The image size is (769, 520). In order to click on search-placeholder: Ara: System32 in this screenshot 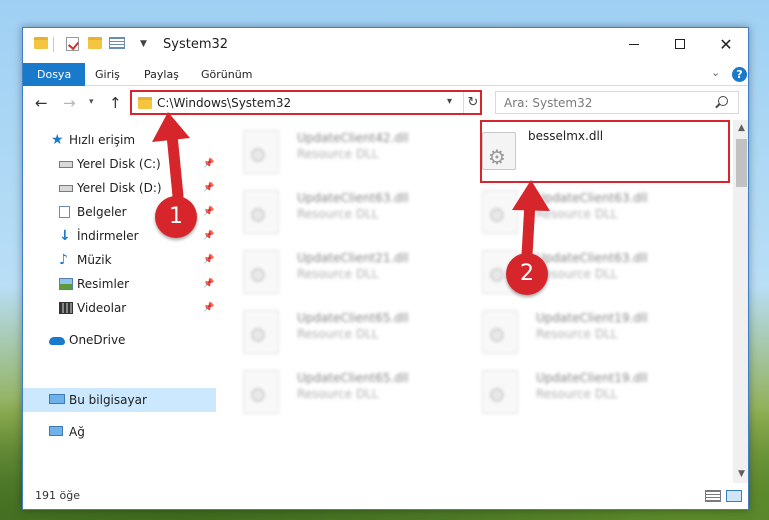, I will do `click(548, 103)`.